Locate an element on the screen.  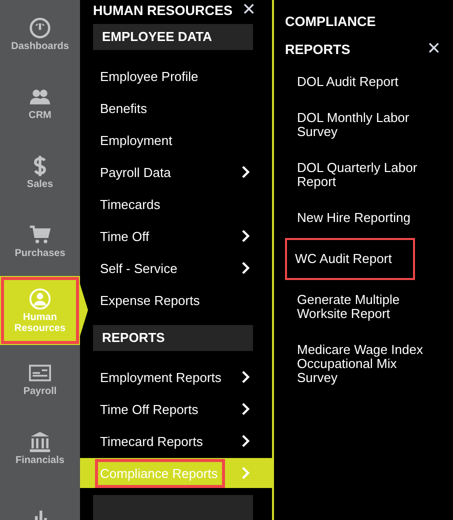
panel-title: COMPLIANCE REPORTS is located at coordinates (331, 36).